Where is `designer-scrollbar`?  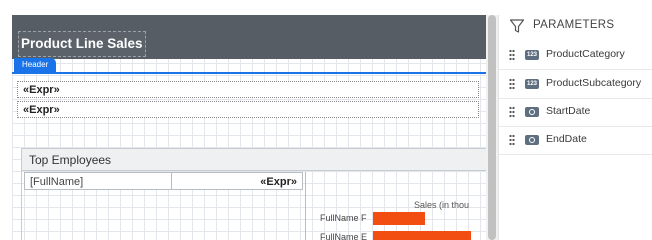 designer-scrollbar is located at coordinates (492, 127).